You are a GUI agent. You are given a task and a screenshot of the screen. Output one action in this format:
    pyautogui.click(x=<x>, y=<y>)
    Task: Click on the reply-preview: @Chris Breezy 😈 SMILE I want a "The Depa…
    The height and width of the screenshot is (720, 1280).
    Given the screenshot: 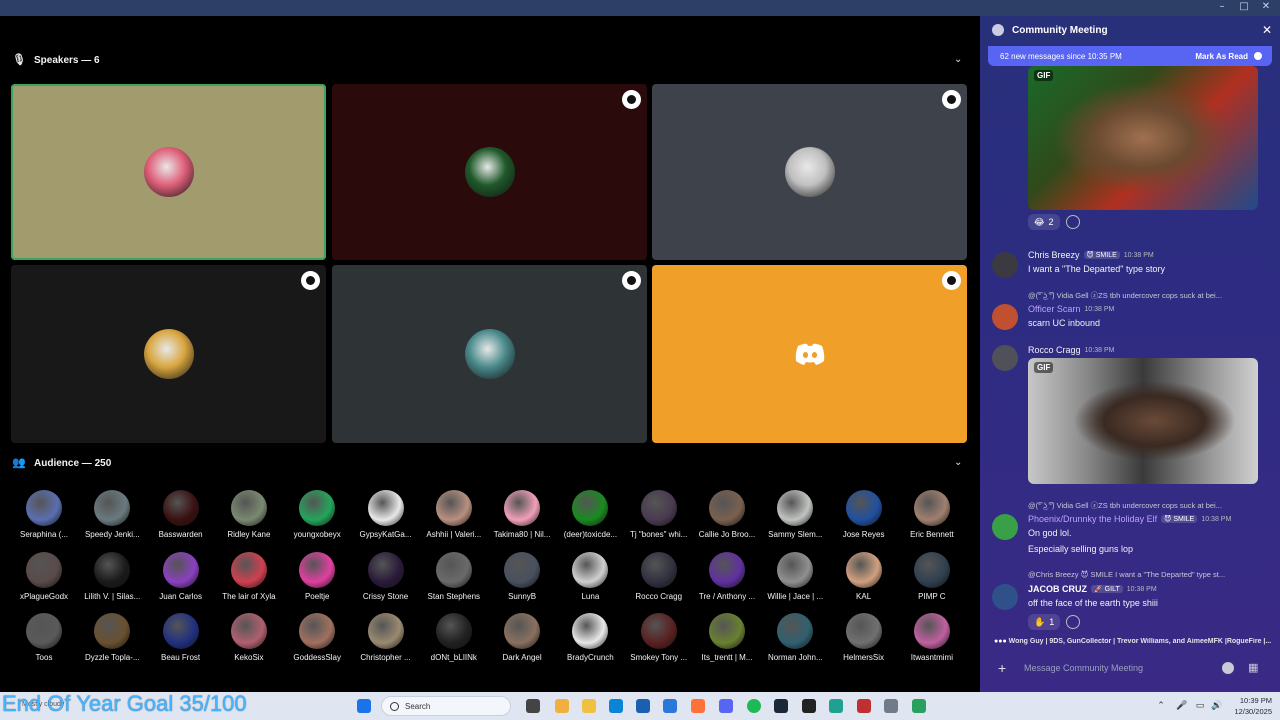 What is the action you would take?
    pyautogui.click(x=1144, y=574)
    